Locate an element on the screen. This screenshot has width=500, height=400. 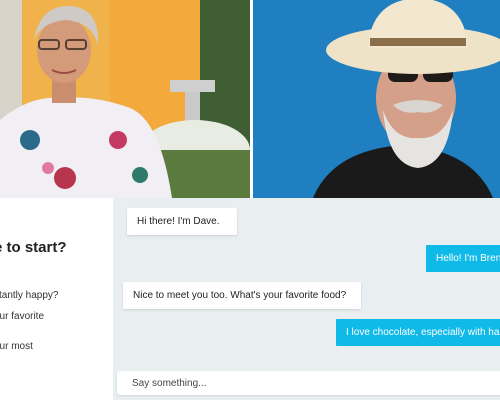
prompt-item: our favorite is located at coordinates (22, 316).